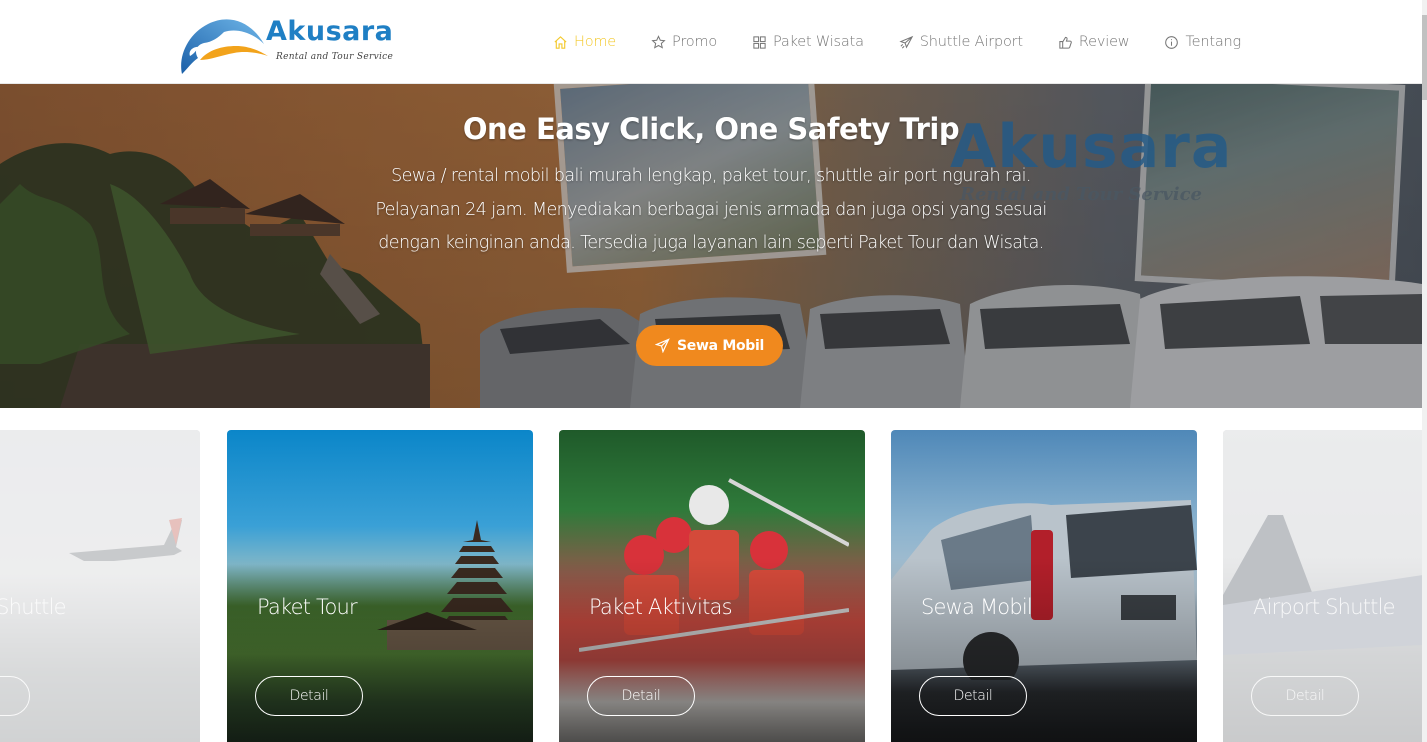 The height and width of the screenshot is (742, 1427). Describe the element at coordinates (335, 57) in the screenshot. I see `brand-tagline: Rental and Tour Service` at that location.